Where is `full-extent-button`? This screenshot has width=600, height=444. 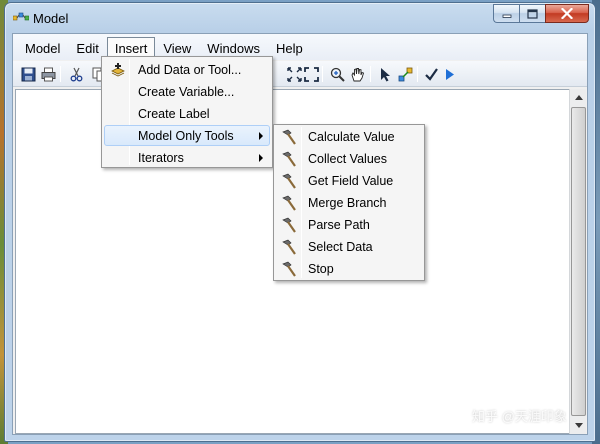 full-extent-button is located at coordinates (311, 74).